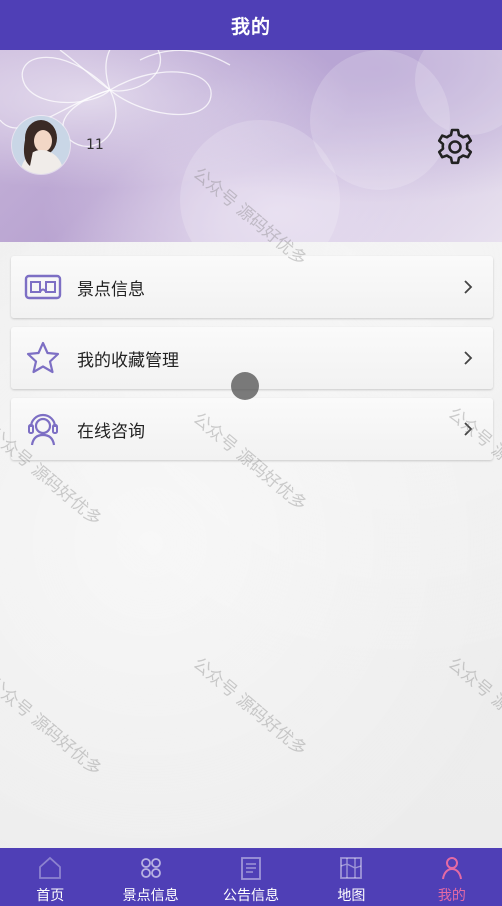 Image resolution: width=502 pixels, height=906 pixels. What do you see at coordinates (451, 868) in the screenshot?
I see `user-icon` at bounding box center [451, 868].